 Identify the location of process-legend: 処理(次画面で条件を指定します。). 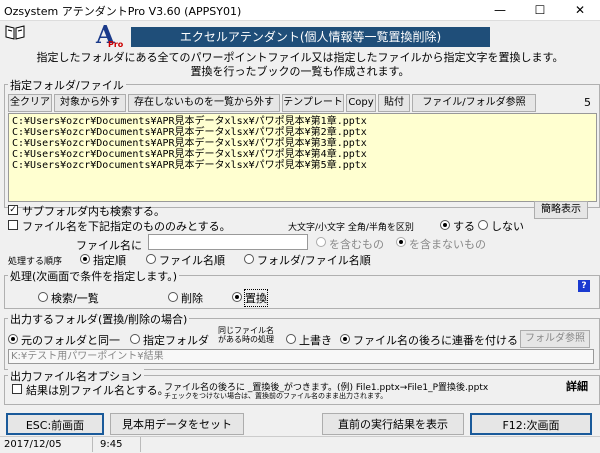
(93, 276).